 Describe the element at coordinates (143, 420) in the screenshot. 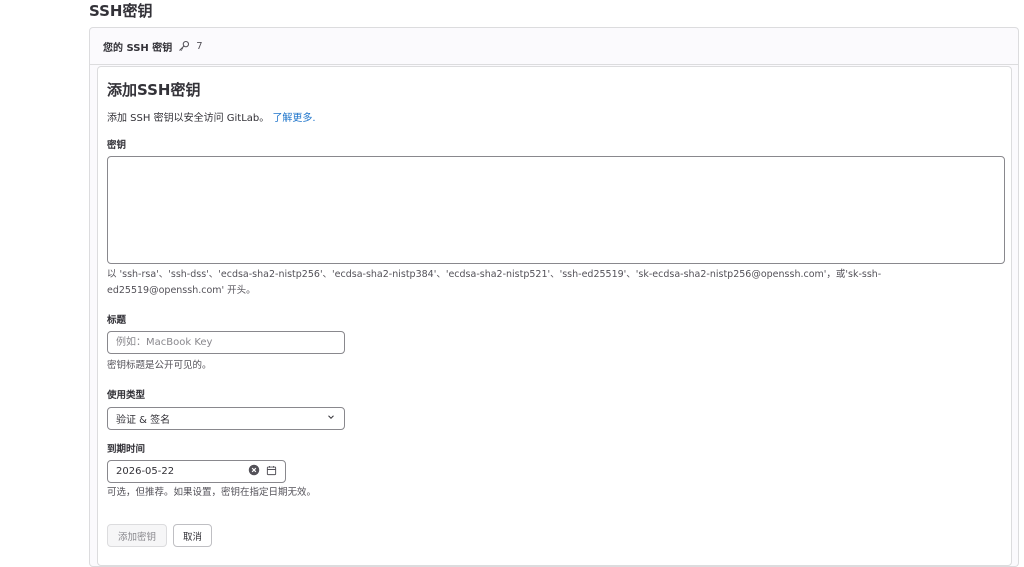

I see `usage-type-value: 验证 & 签名` at that location.